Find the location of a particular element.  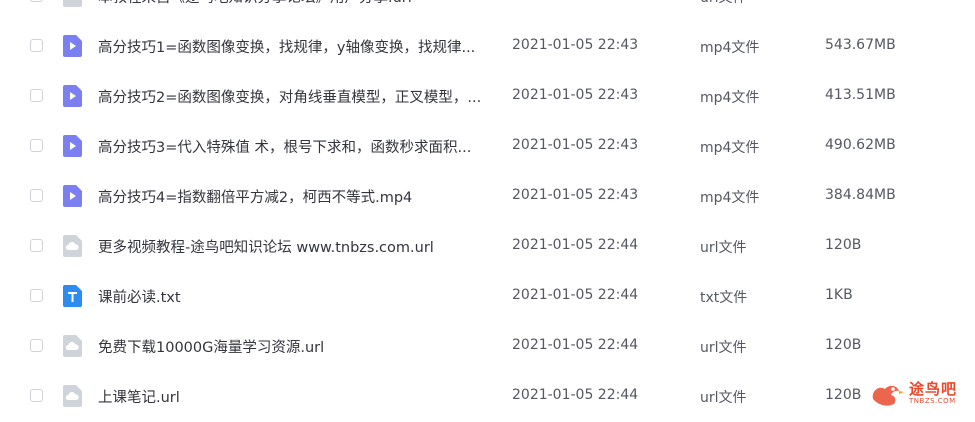

file-name: 更多视频教程-途鸟吧知识论坛 www.tnbzs.com.url is located at coordinates (266, 246).